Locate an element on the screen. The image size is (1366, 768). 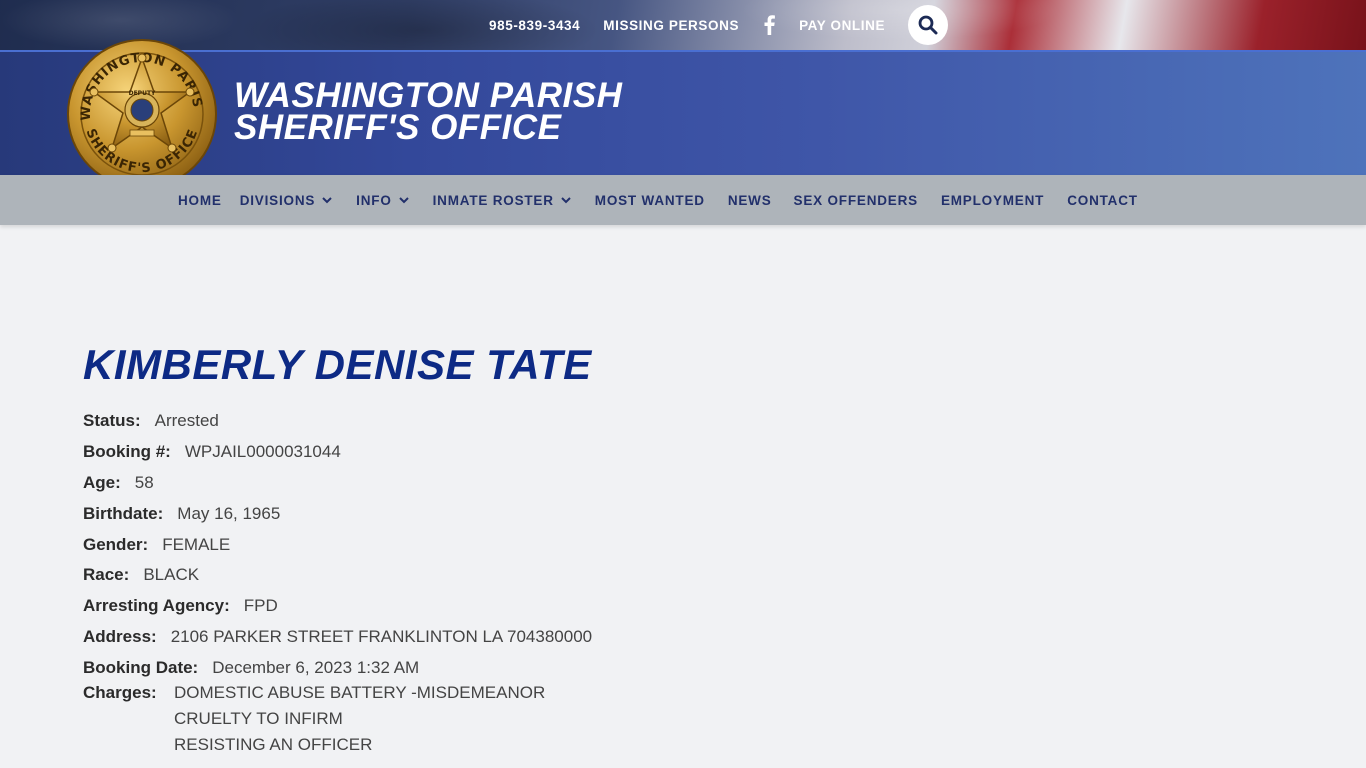
detail-row-booking-number: Booking #: WPJAIL0000031044 is located at coordinates (337, 452).